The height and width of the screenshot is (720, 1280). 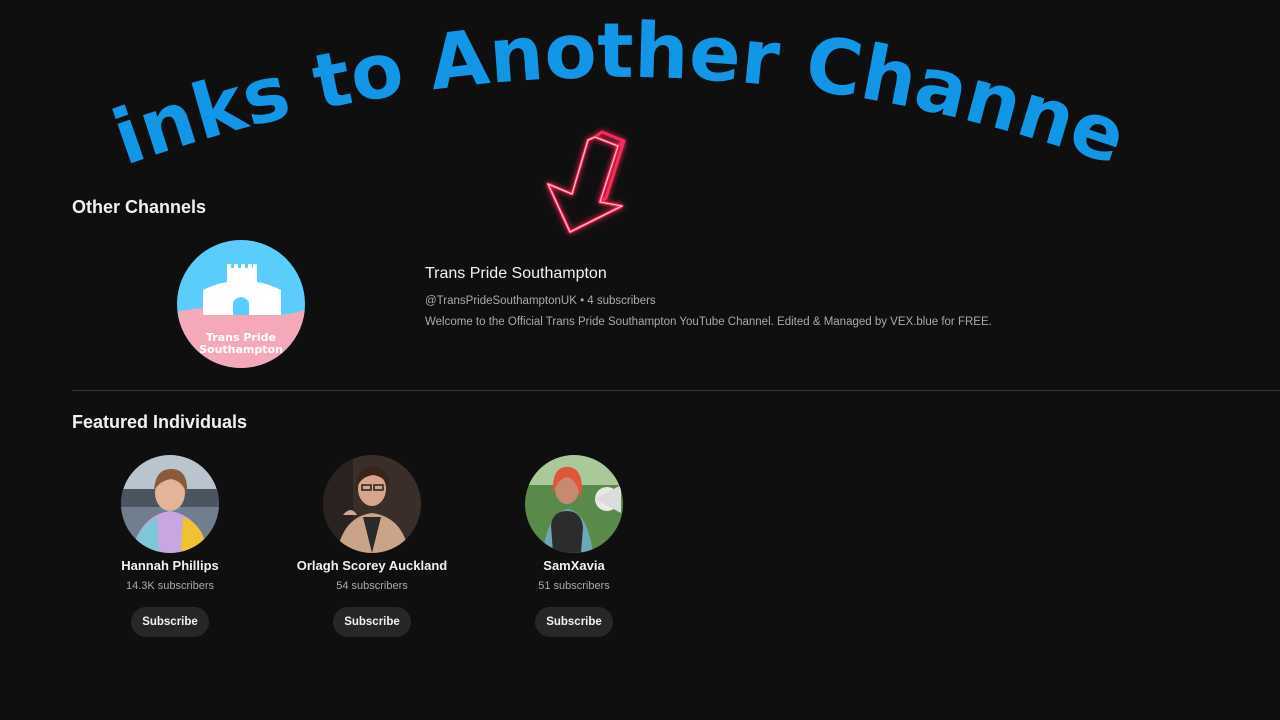 What do you see at coordinates (170, 565) in the screenshot?
I see `person-name: Hannah Phillips` at bounding box center [170, 565].